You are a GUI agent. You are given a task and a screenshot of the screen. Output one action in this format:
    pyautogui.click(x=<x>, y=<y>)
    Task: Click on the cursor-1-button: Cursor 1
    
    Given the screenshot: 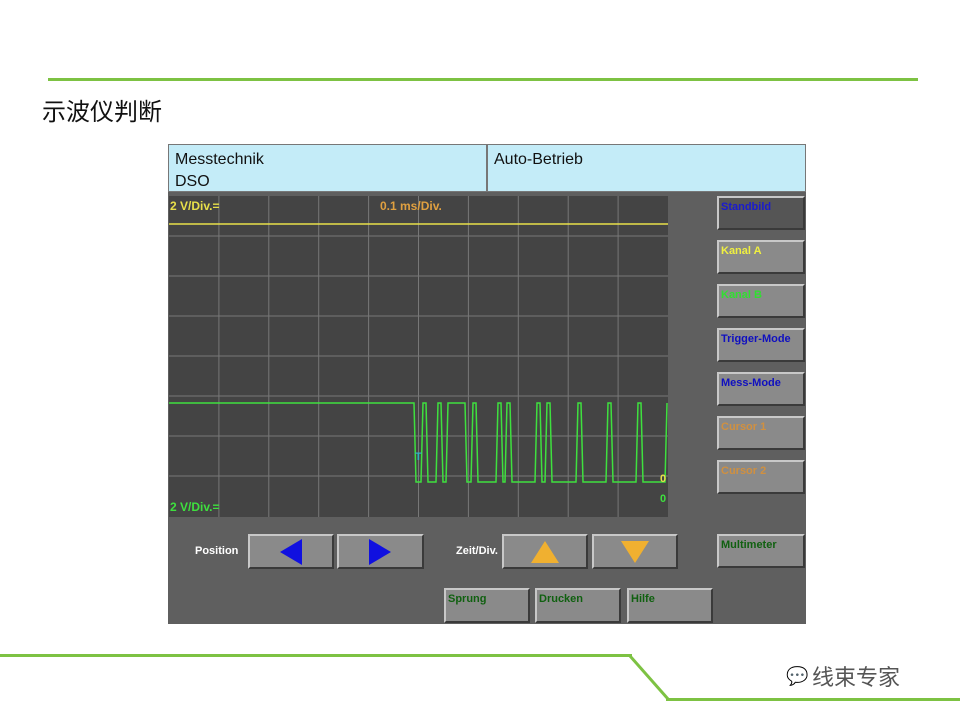 What is the action you would take?
    pyautogui.click(x=761, y=433)
    